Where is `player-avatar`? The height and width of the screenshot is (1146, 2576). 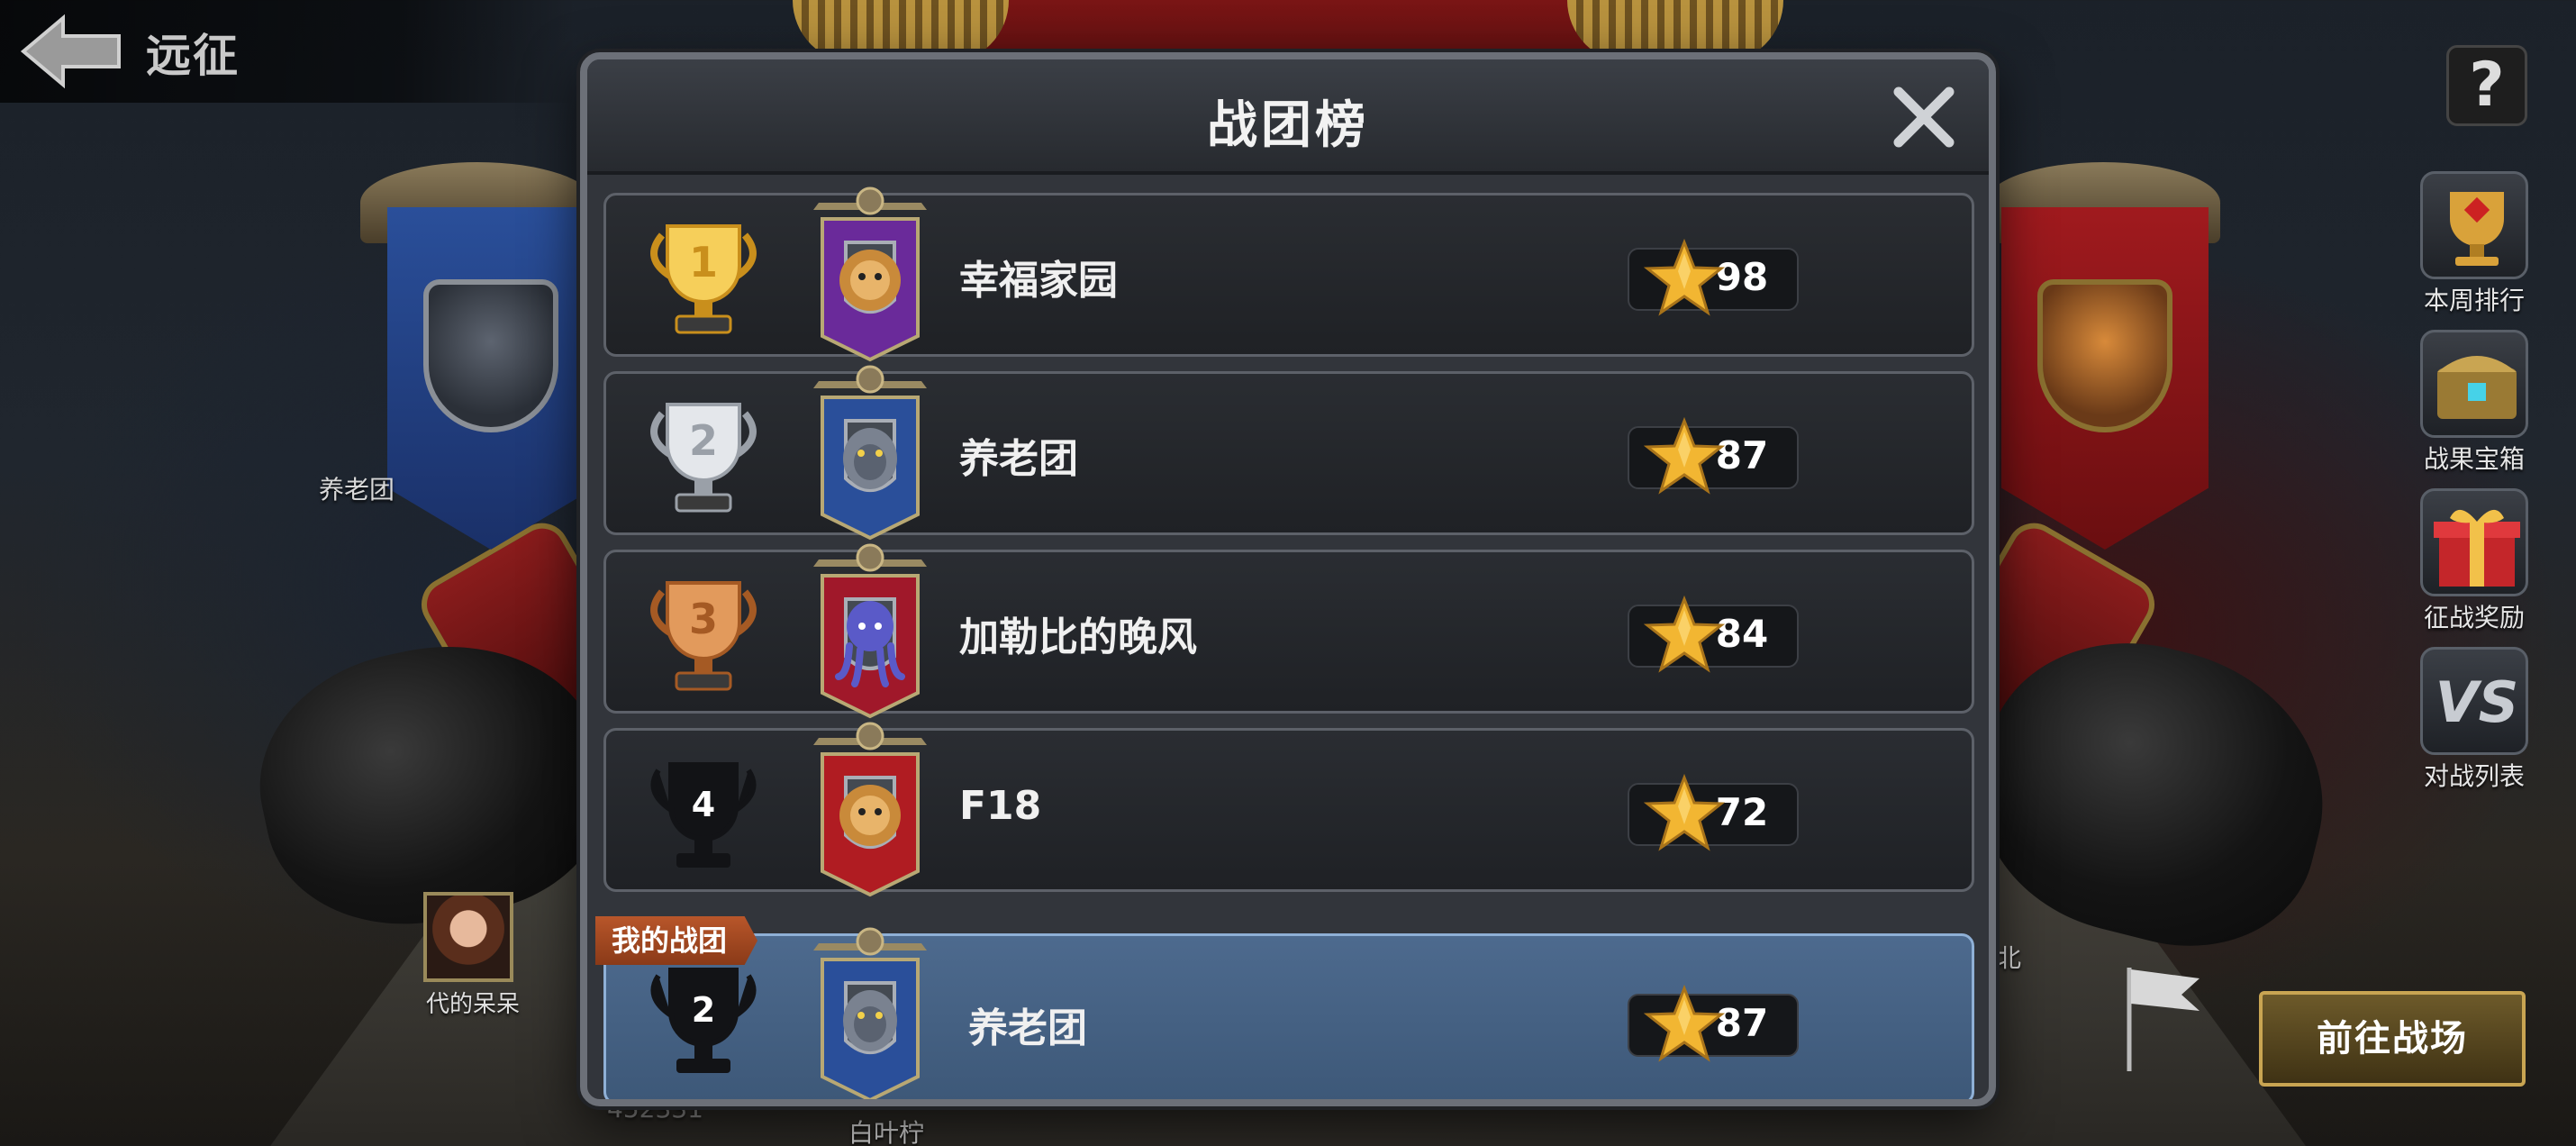
player-avatar is located at coordinates (468, 937).